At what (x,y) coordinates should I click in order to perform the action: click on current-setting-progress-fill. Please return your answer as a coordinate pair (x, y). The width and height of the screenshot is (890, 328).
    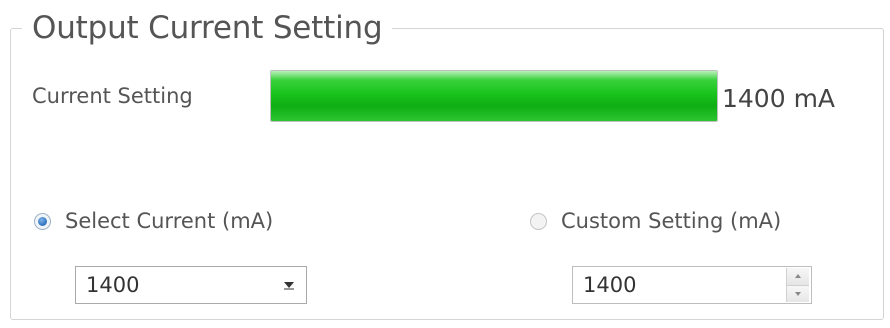
    Looking at the image, I should click on (494, 96).